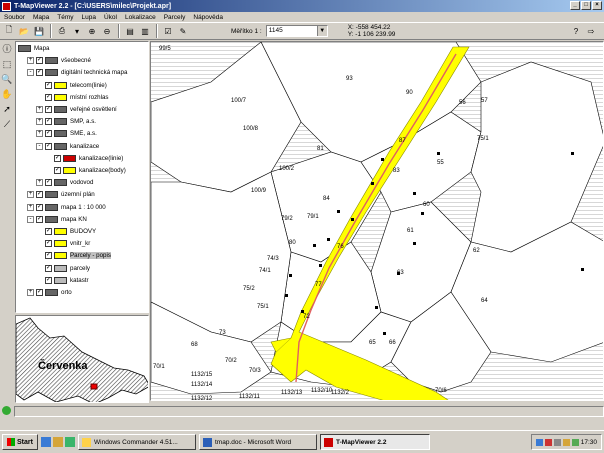  What do you see at coordinates (321, 31) in the screenshot?
I see `chevron-down-icon: ▼` at bounding box center [321, 31].